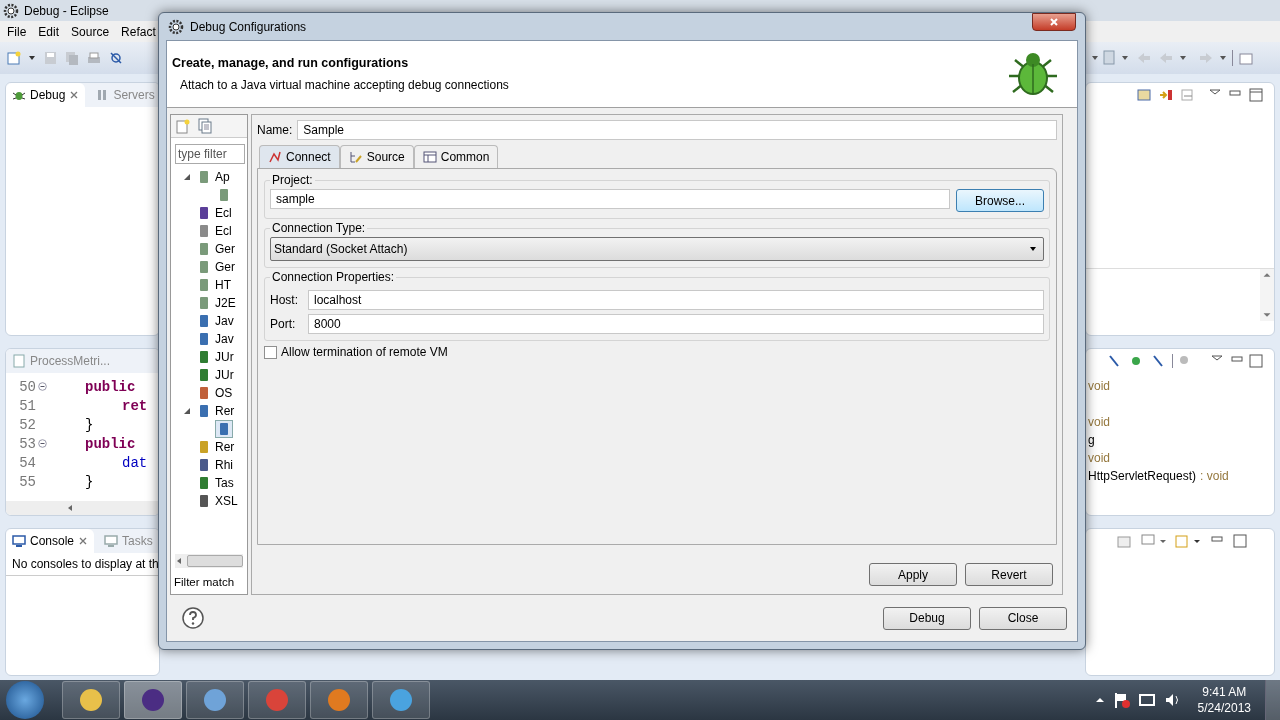  What do you see at coordinates (676, 324) in the screenshot?
I see `property-field: 8000` at bounding box center [676, 324].